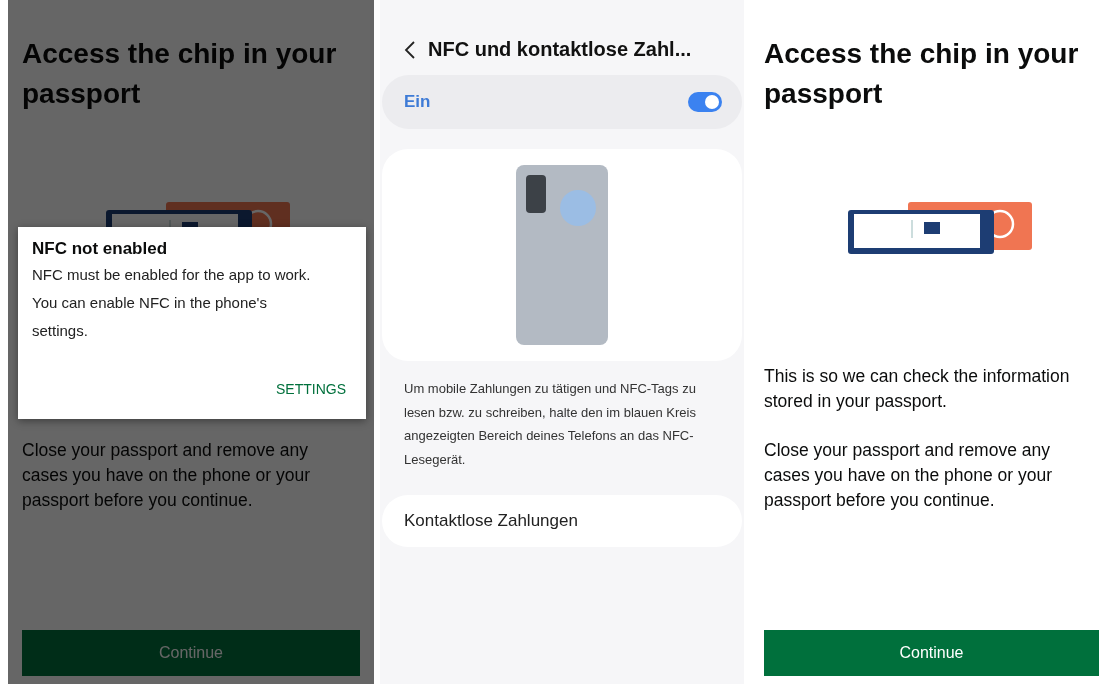 Image resolution: width=1099 pixels, height=684 pixels. What do you see at coordinates (917, 389) in the screenshot?
I see `body-text: This is so we can check the information stored in your passport.` at bounding box center [917, 389].